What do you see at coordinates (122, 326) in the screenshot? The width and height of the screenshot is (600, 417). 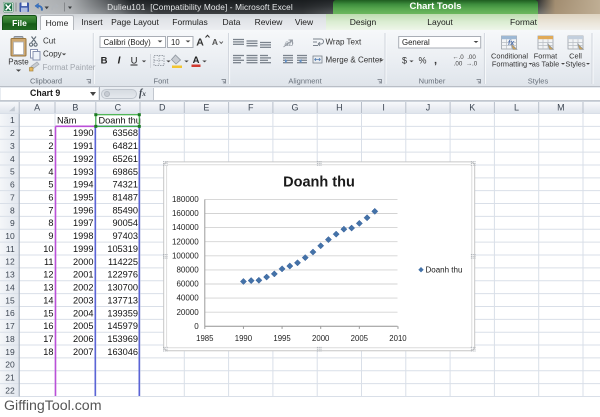 I see `svg-text: 145979` at bounding box center [122, 326].